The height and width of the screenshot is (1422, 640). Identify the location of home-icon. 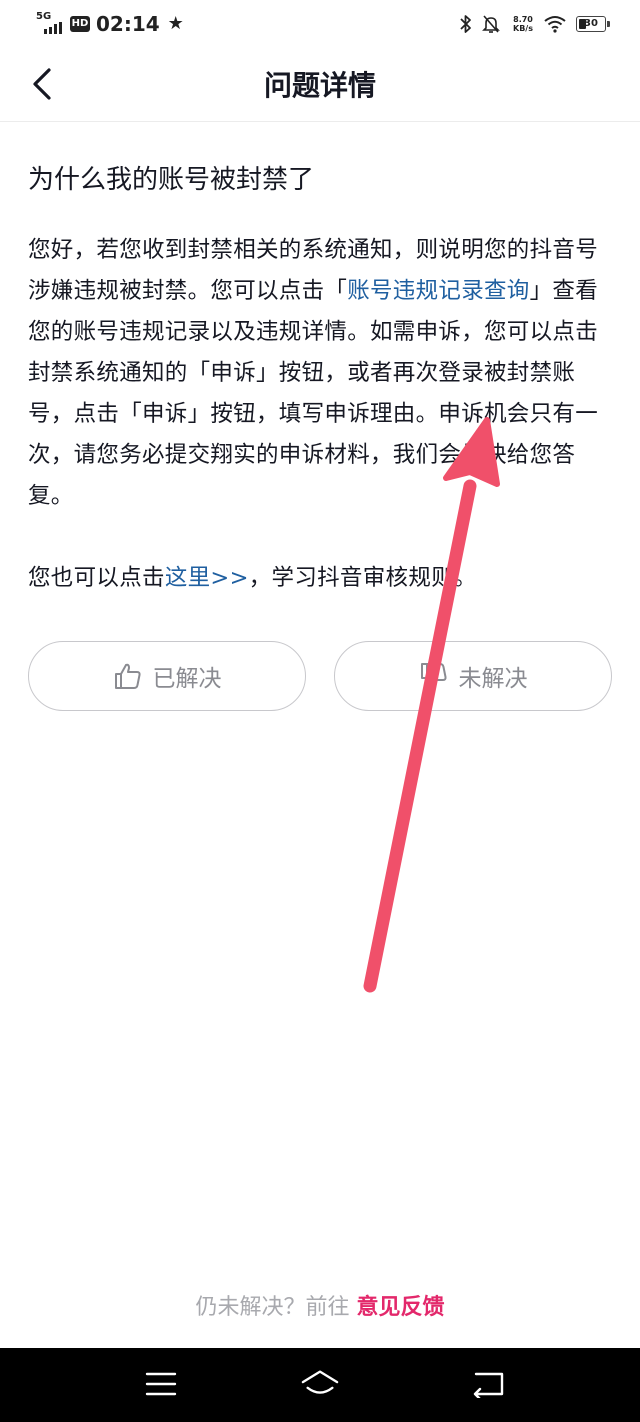
(320, 1382).